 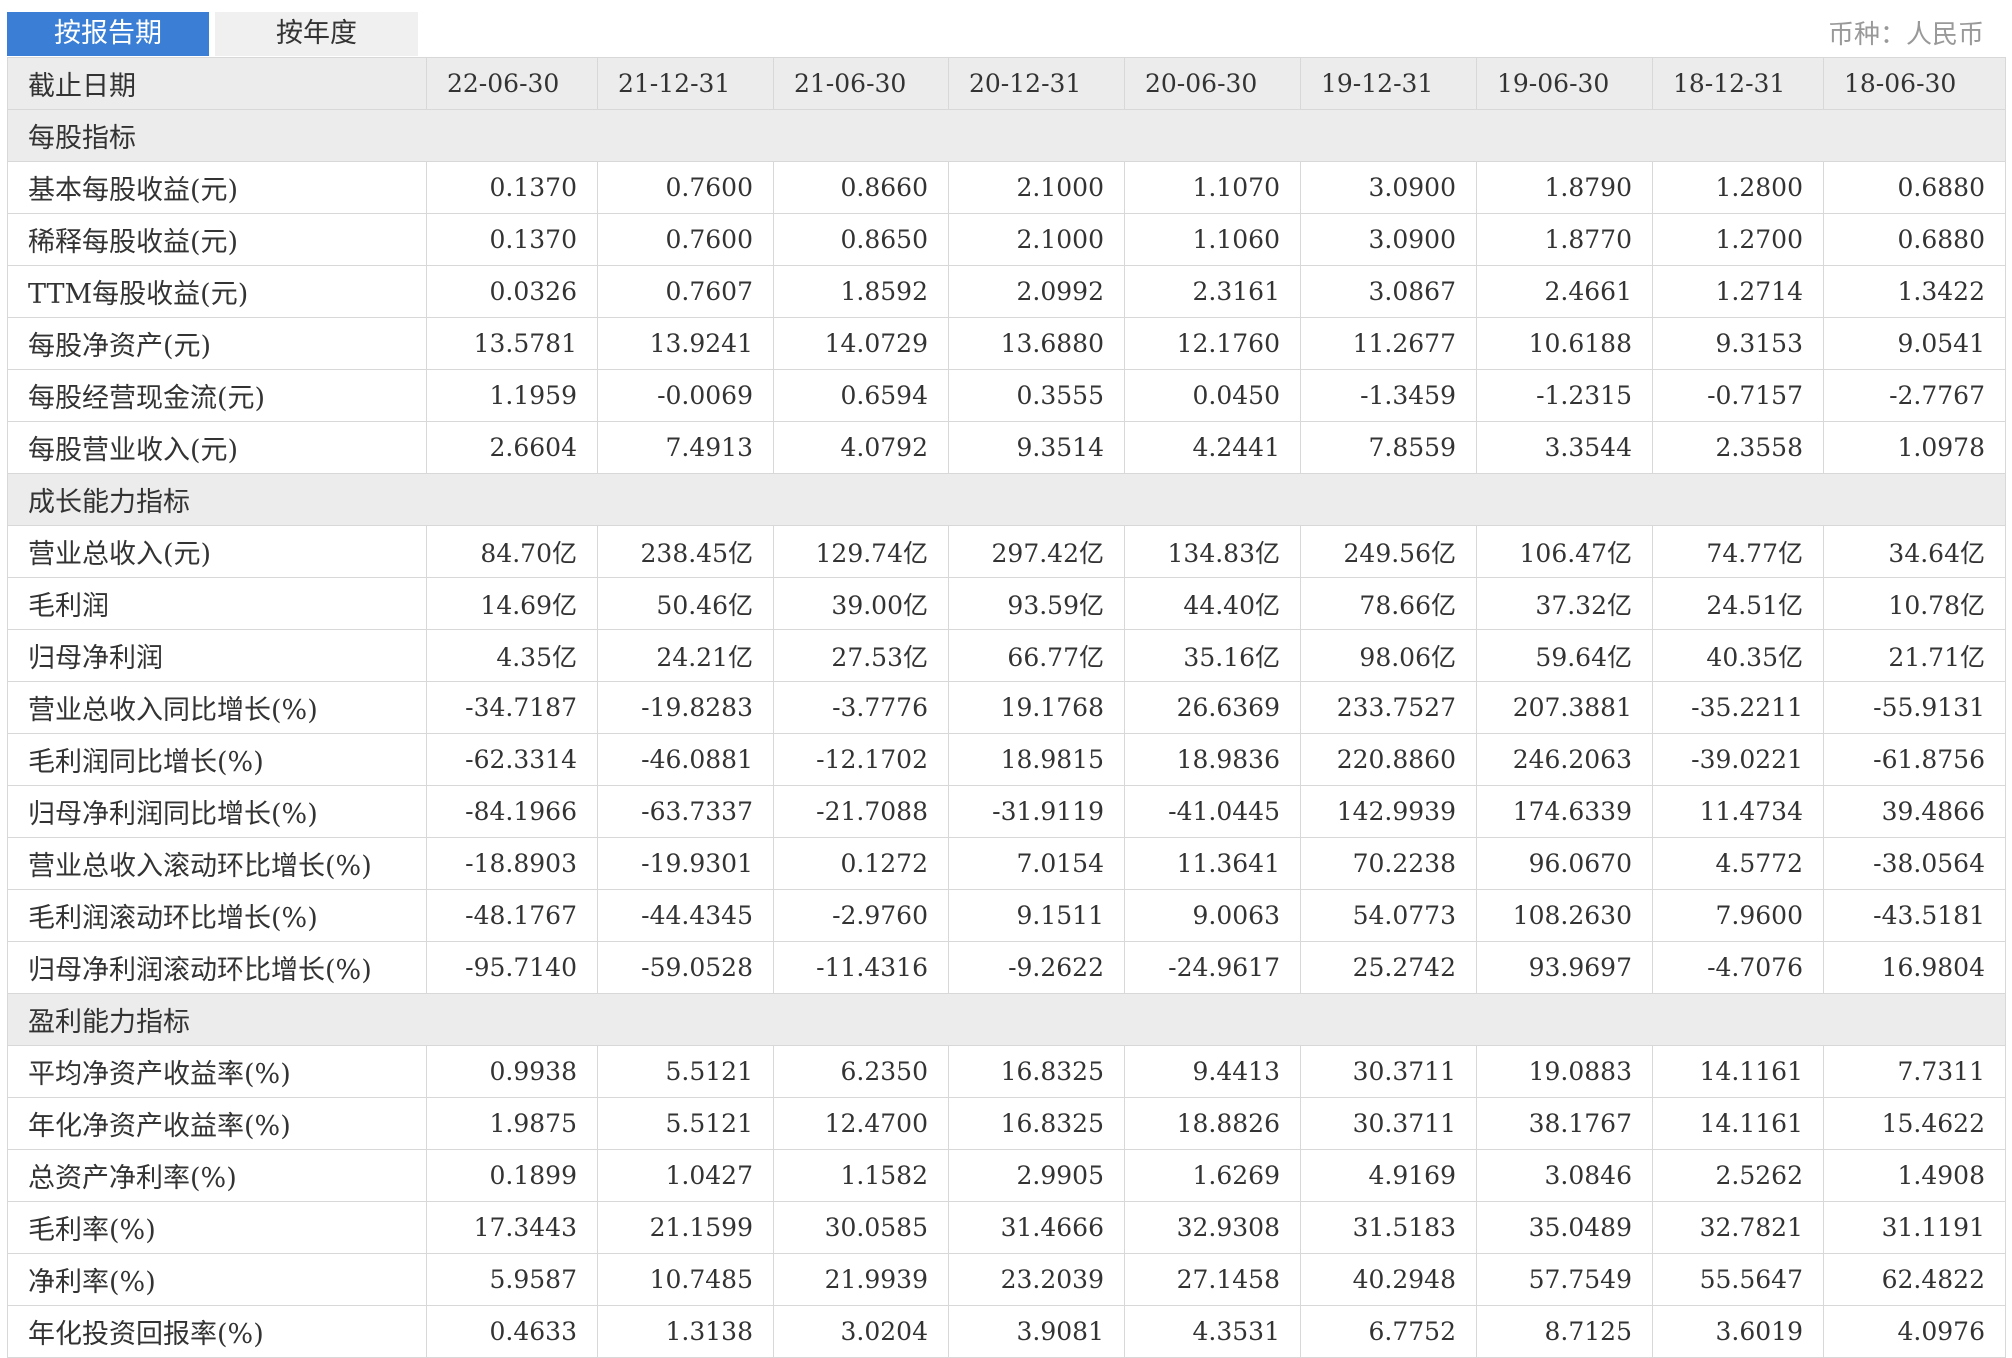 What do you see at coordinates (1388, 759) in the screenshot?
I see `table-cell: 220.8860` at bounding box center [1388, 759].